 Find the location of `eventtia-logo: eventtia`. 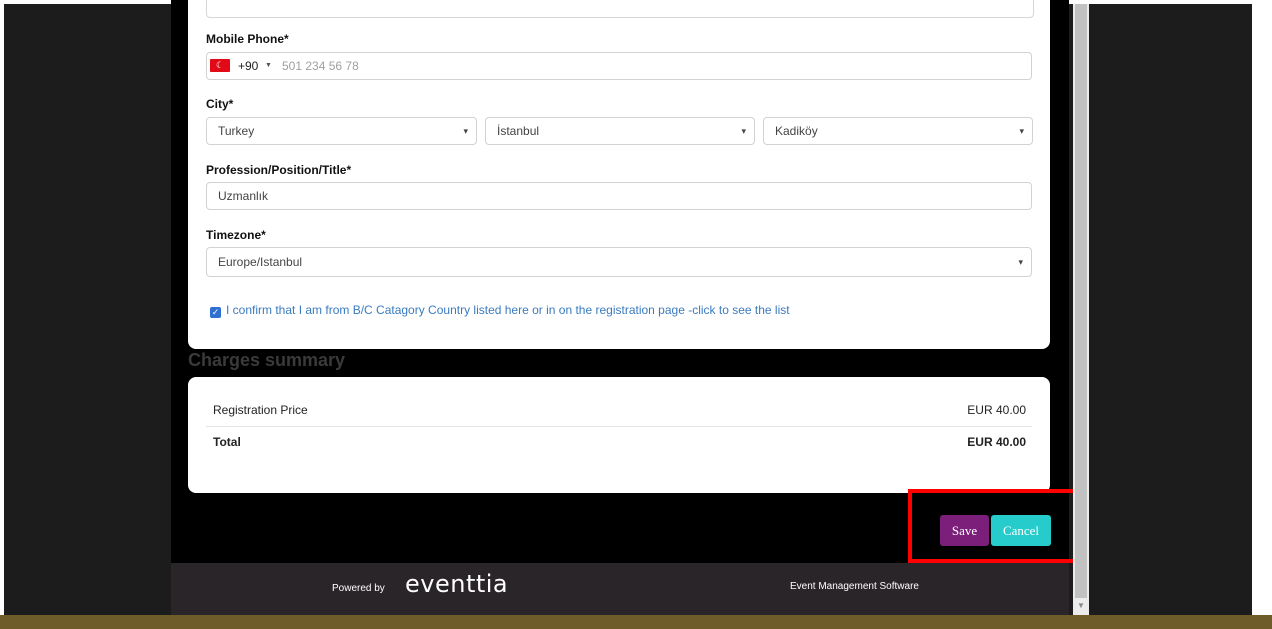

eventtia-logo: eventtia is located at coordinates (456, 584).